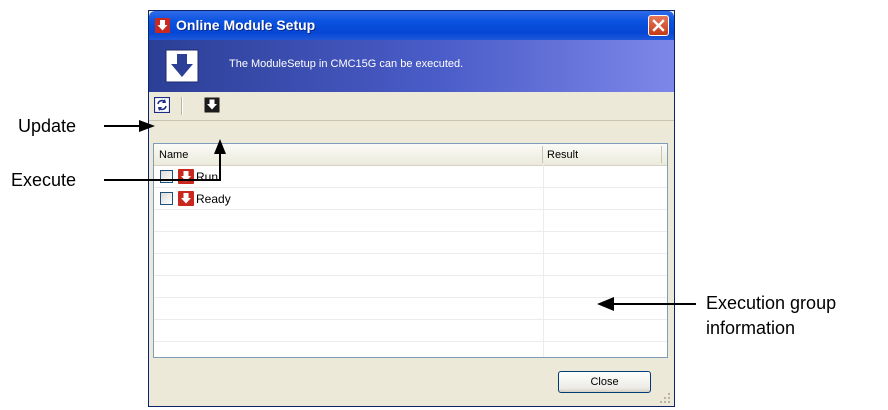 This screenshot has height=410, width=888. What do you see at coordinates (147, 126) in the screenshot?
I see `update-arrowhead` at bounding box center [147, 126].